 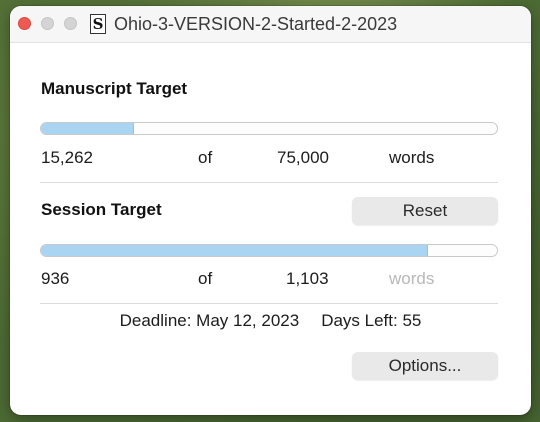 I want to click on manuscript-progress-bar, so click(x=269, y=128).